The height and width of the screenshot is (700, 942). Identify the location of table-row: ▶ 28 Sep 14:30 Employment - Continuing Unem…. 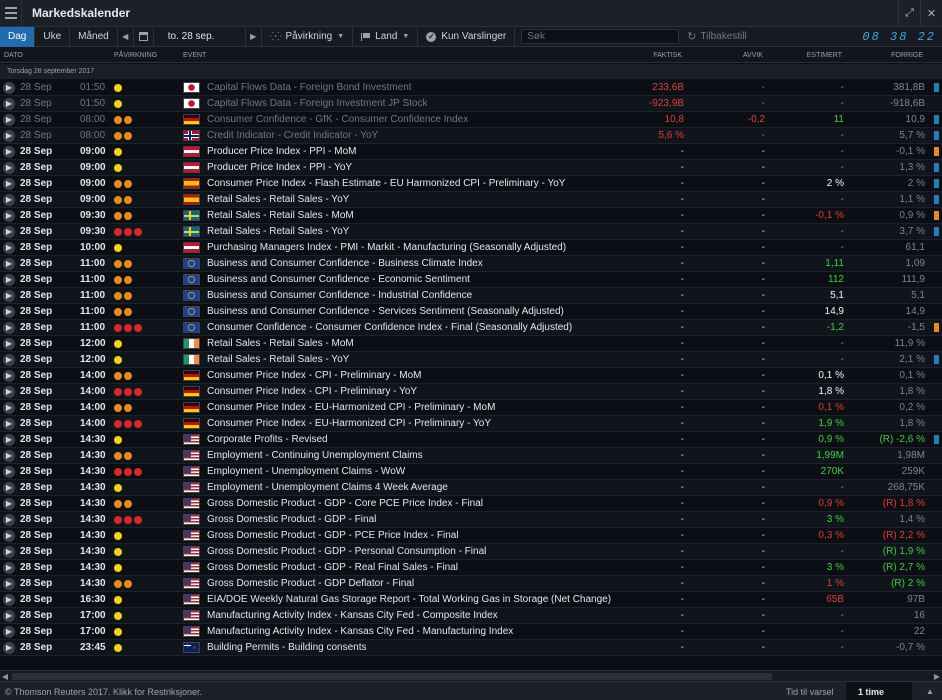
(471, 456).